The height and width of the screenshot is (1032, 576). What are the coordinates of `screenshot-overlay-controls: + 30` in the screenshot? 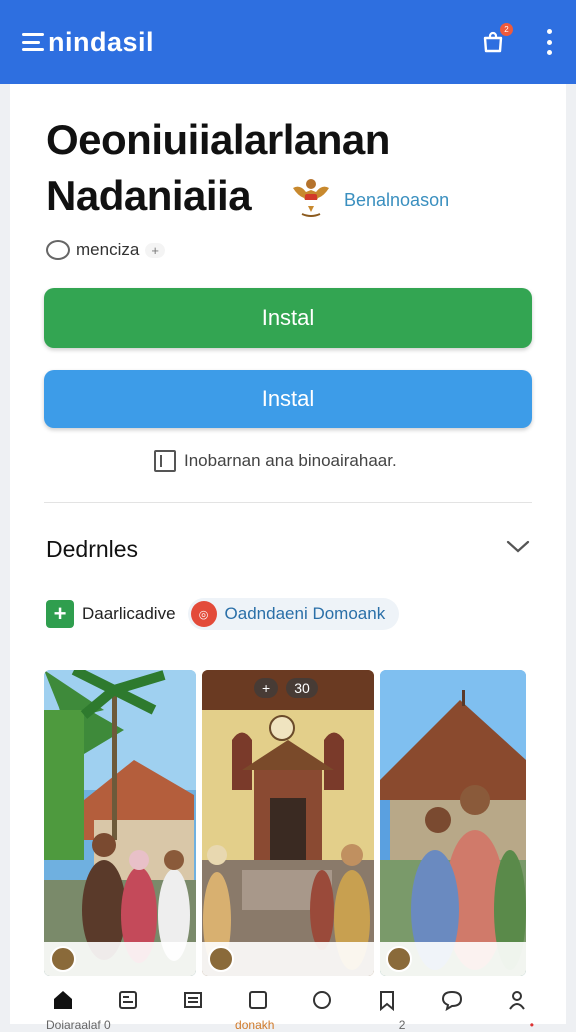 It's located at (286, 688).